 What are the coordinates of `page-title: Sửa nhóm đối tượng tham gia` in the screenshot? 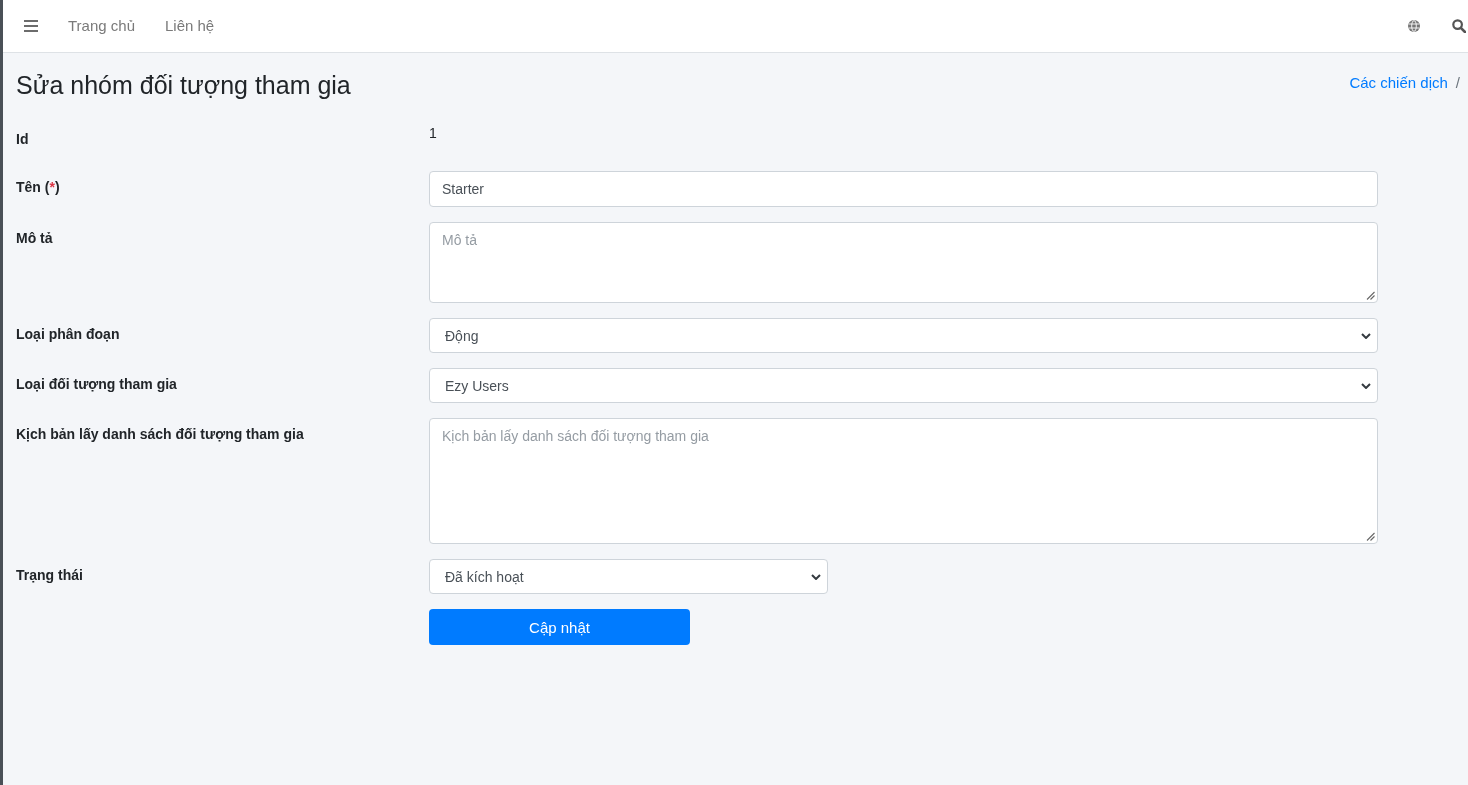 It's located at (183, 85).